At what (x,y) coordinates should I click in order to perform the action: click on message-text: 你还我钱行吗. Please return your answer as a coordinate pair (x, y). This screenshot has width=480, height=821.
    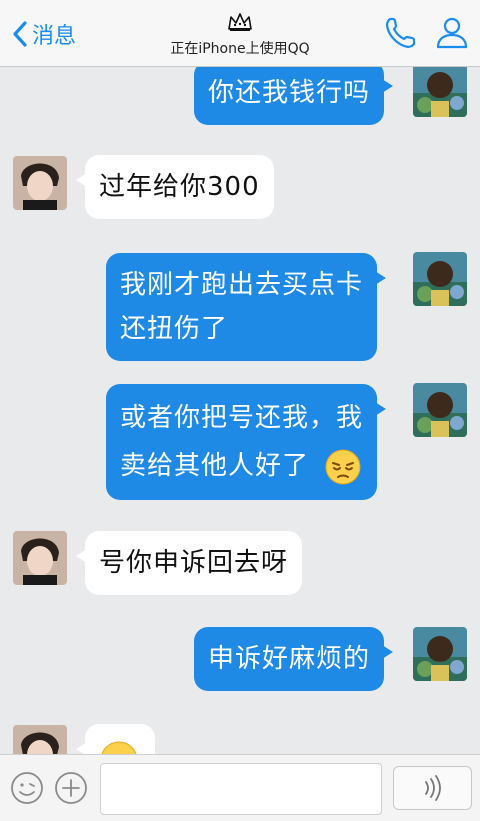
    Looking at the image, I should click on (289, 93).